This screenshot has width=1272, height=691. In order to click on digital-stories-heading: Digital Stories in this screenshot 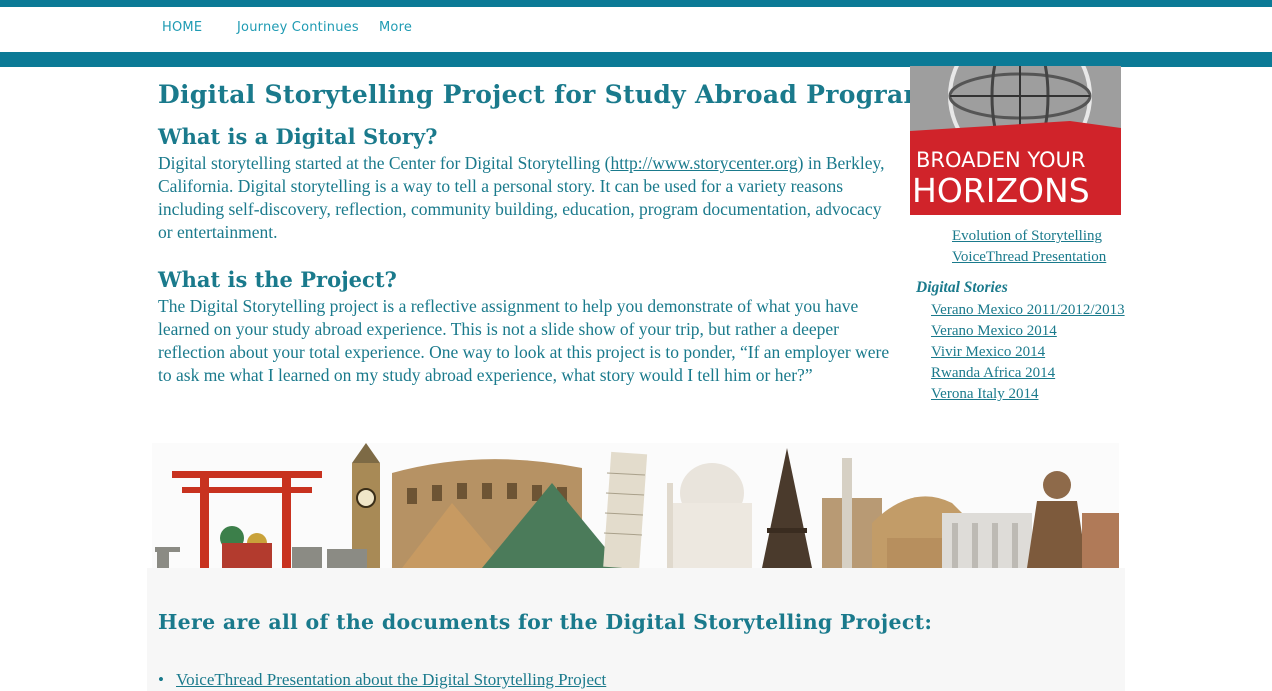, I will do `click(962, 287)`.